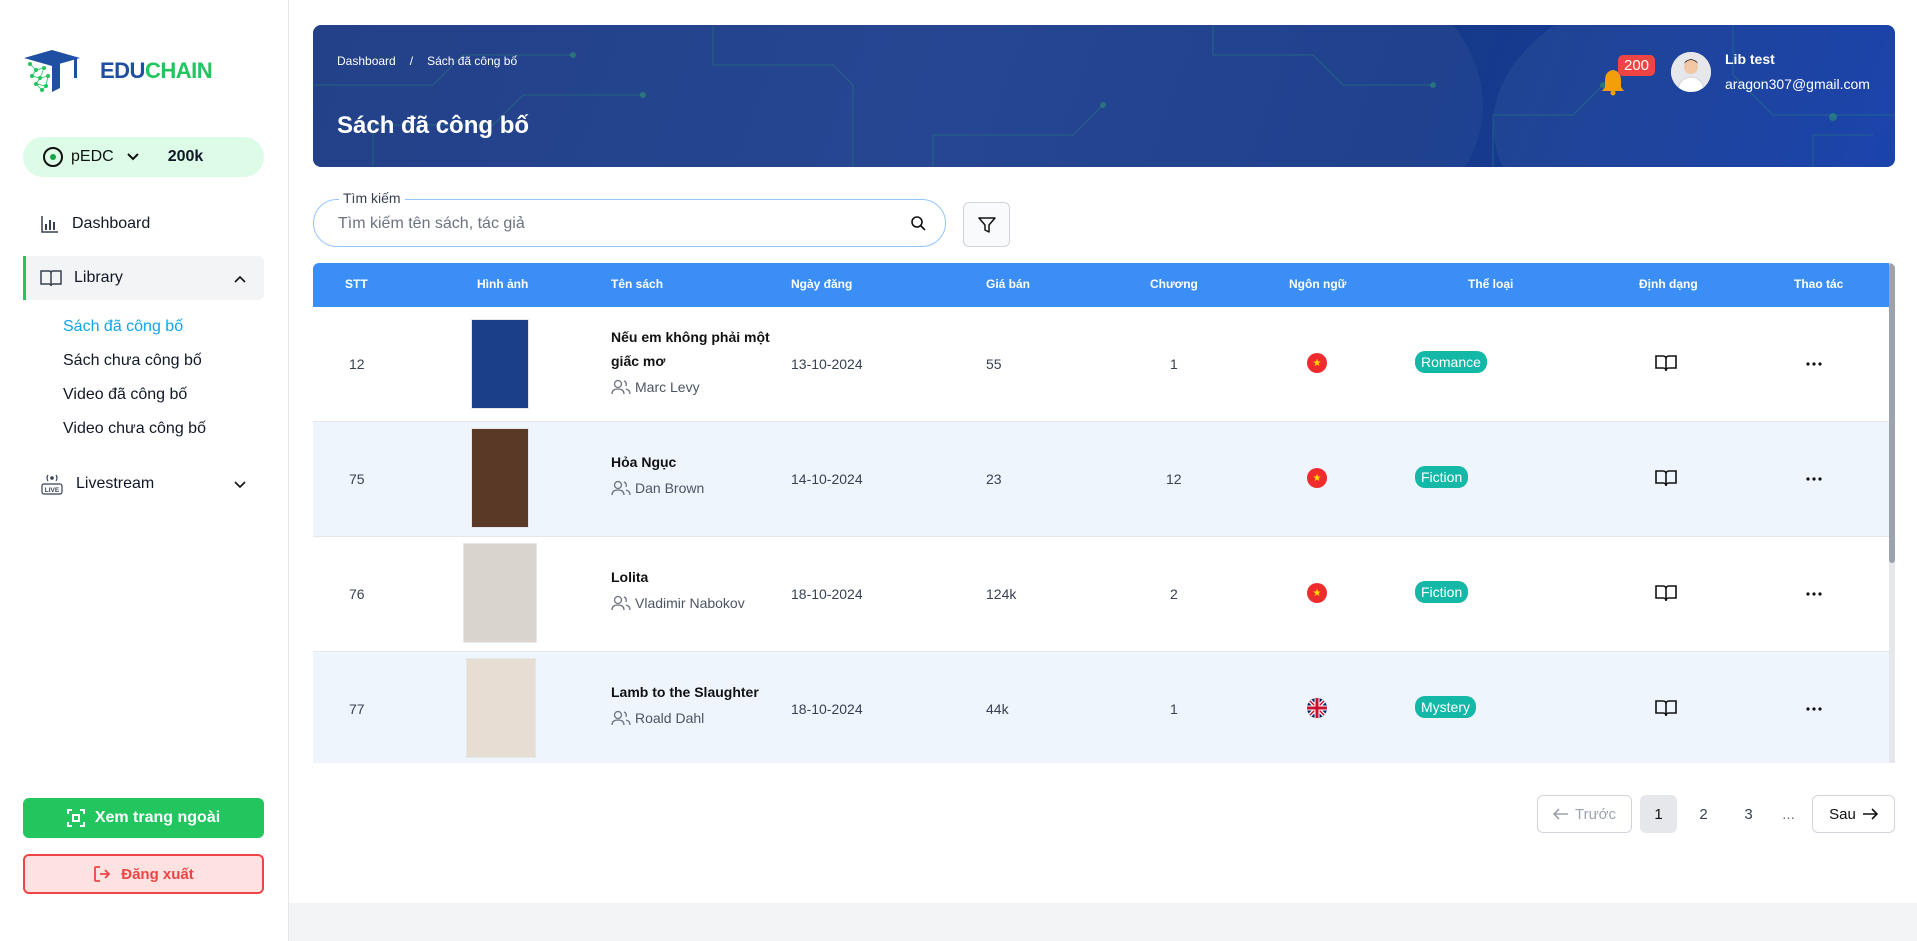 The width and height of the screenshot is (1917, 941). I want to click on sidebar-item-dashboard: Dashboard, so click(143, 224).